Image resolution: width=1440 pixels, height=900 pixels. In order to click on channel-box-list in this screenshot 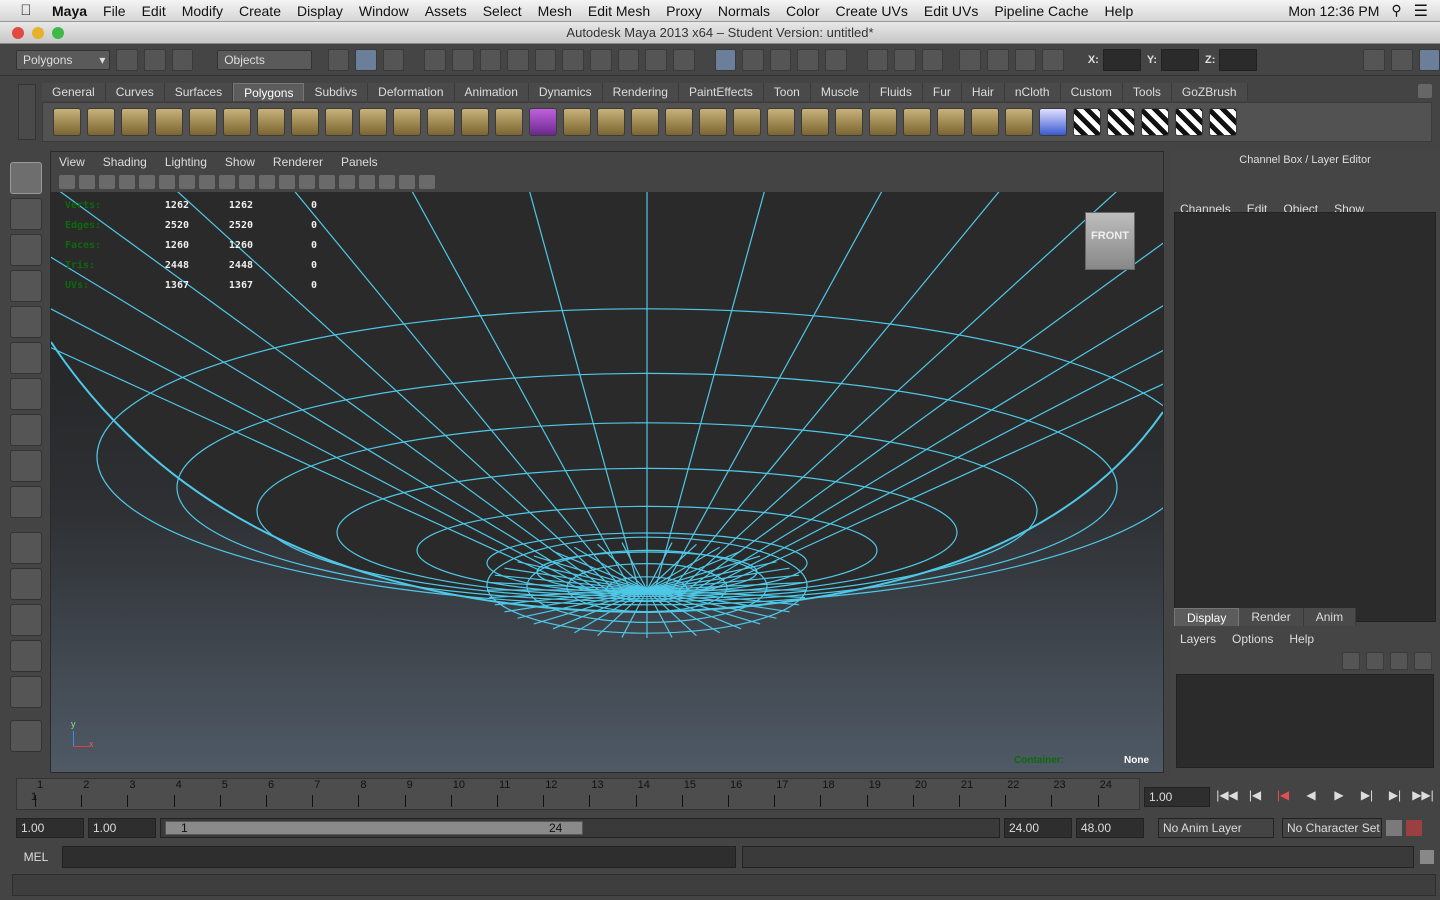, I will do `click(1305, 417)`.